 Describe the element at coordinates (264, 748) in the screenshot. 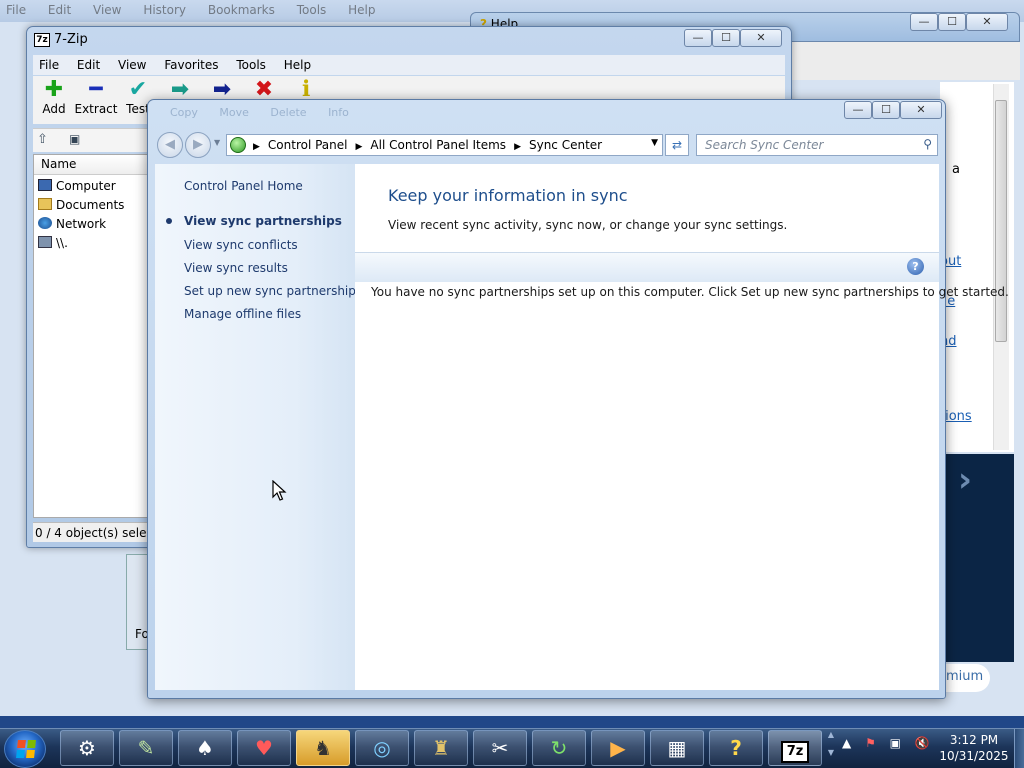

I see `taskbar-hearts: ♥` at that location.